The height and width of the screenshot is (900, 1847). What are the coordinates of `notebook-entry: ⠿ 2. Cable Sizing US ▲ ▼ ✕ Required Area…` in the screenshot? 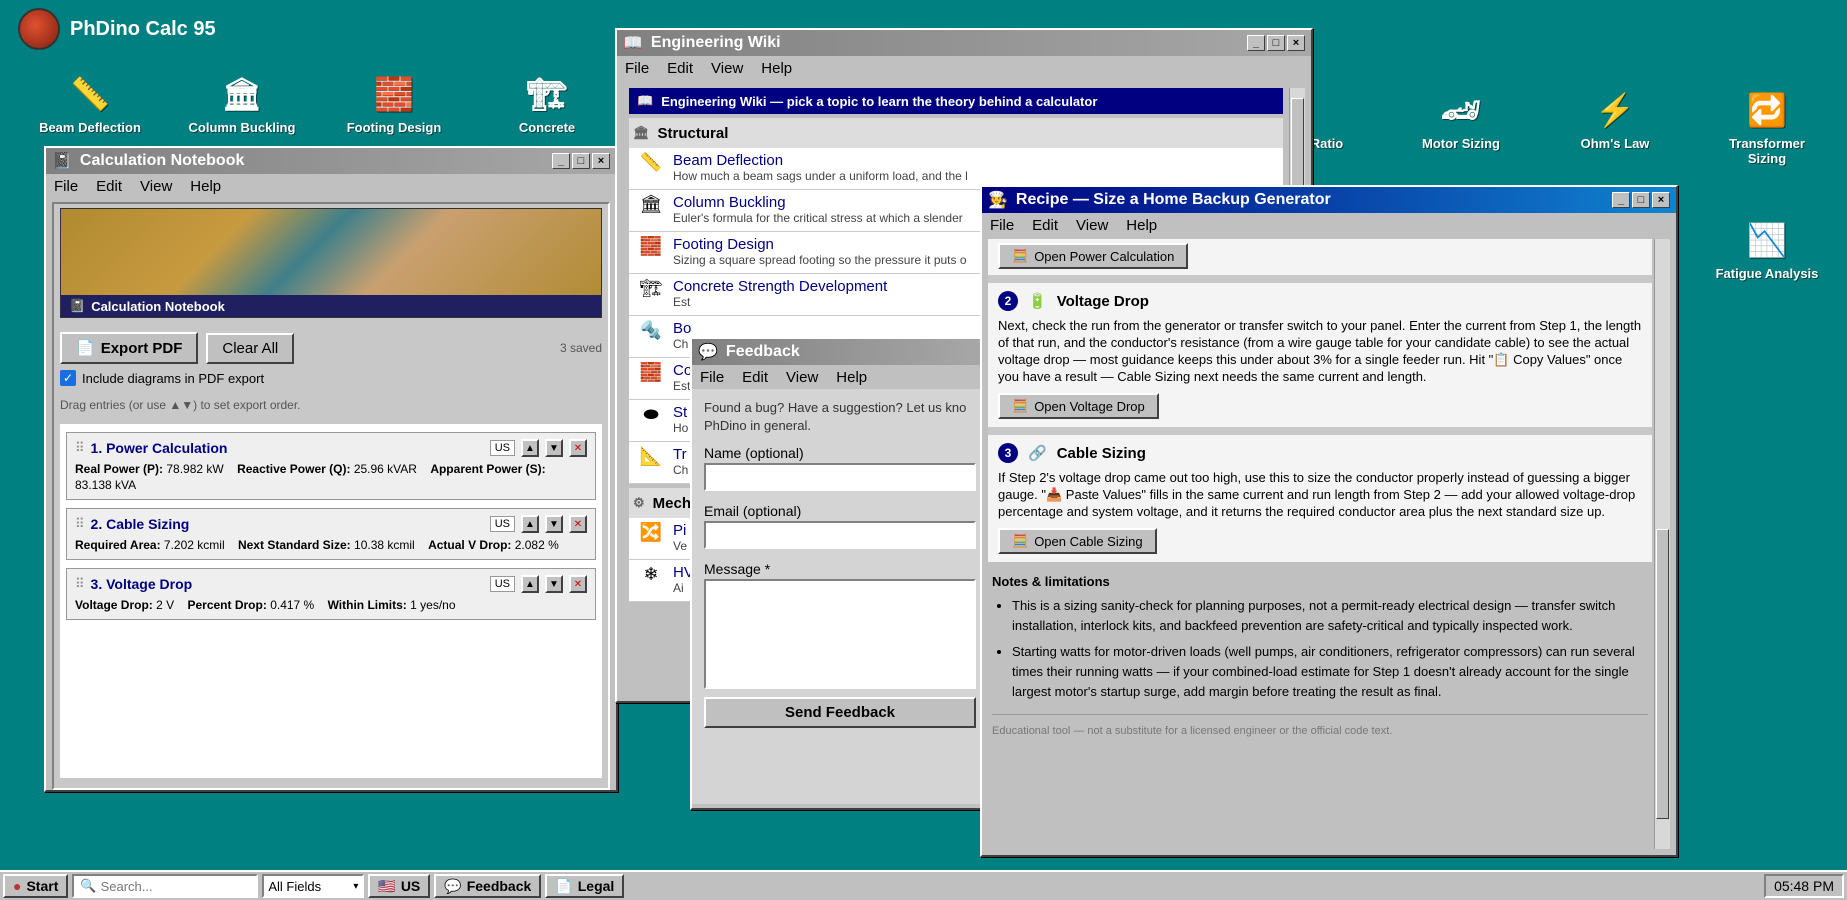 It's located at (331, 534).